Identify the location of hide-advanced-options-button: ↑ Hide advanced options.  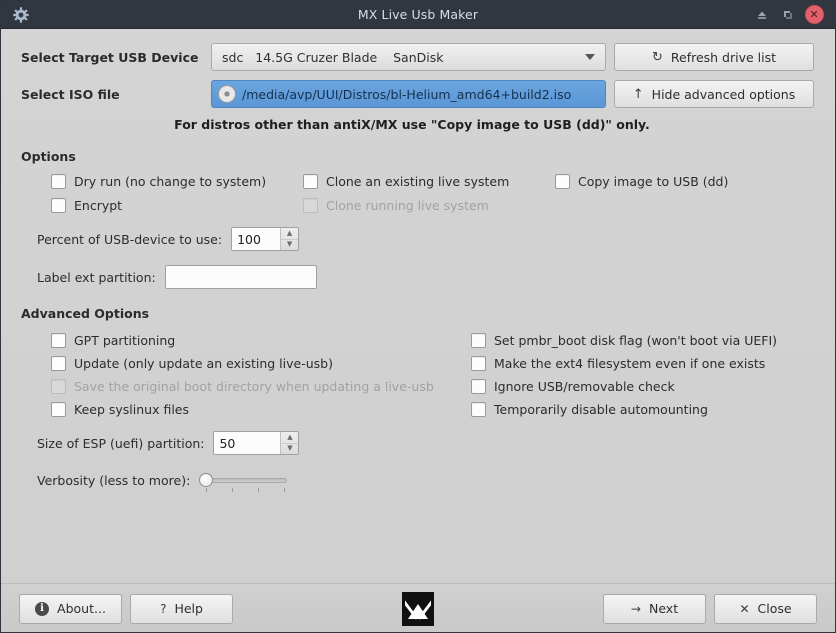
(714, 94).